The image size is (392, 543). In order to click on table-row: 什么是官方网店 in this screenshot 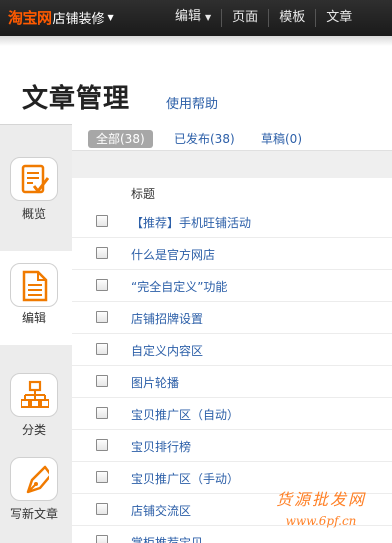, I will do `click(232, 254)`.